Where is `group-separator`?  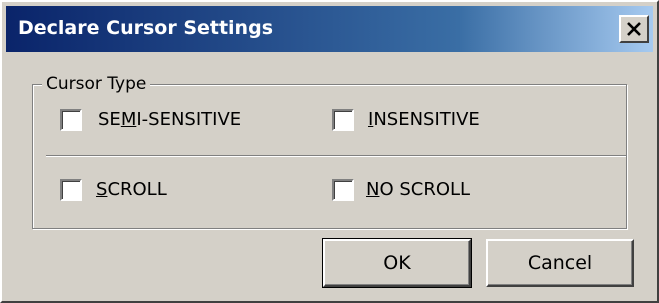
group-separator is located at coordinates (336, 156).